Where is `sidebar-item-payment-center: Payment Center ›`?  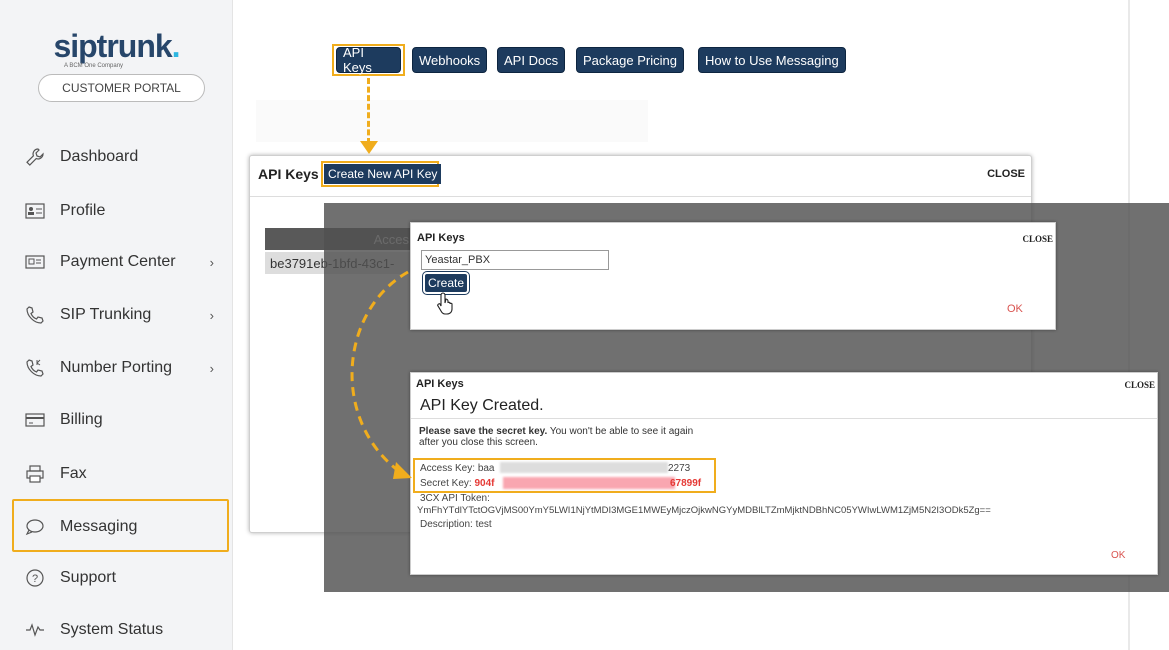
sidebar-item-payment-center: Payment Center › is located at coordinates (119, 262).